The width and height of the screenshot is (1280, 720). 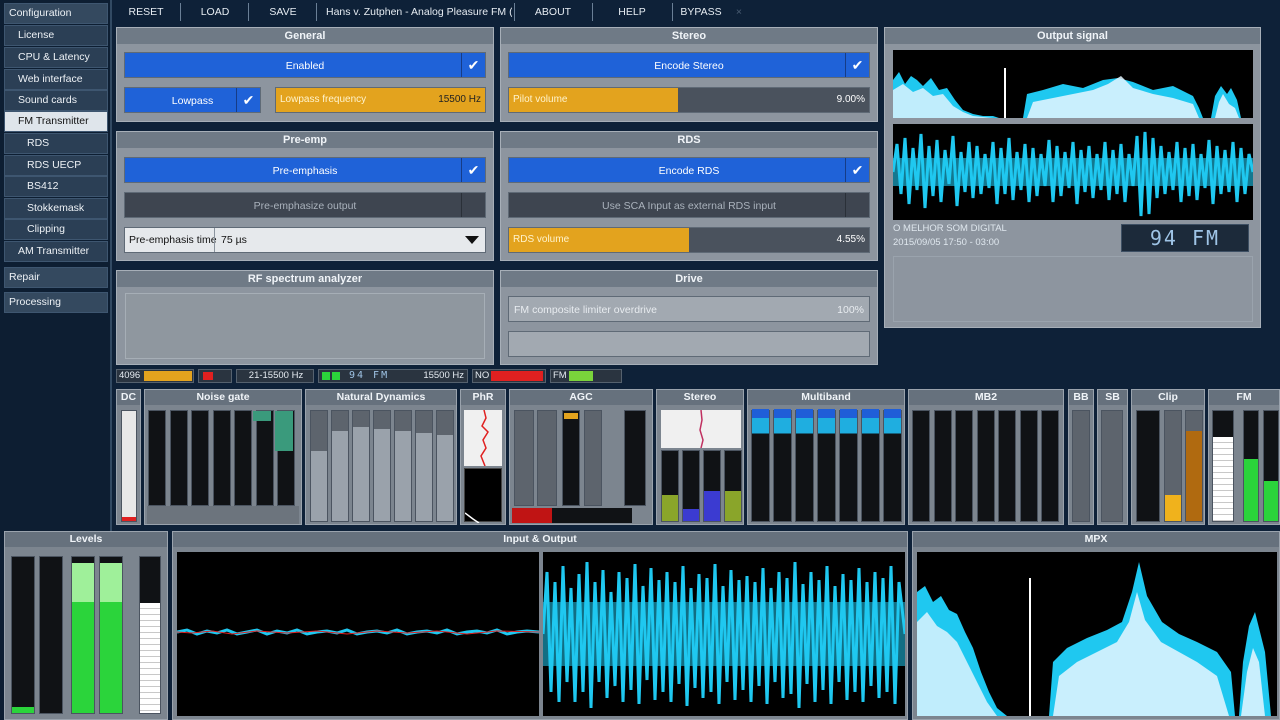 I want to click on stereo-meter-panel: Stereo, so click(x=700, y=457).